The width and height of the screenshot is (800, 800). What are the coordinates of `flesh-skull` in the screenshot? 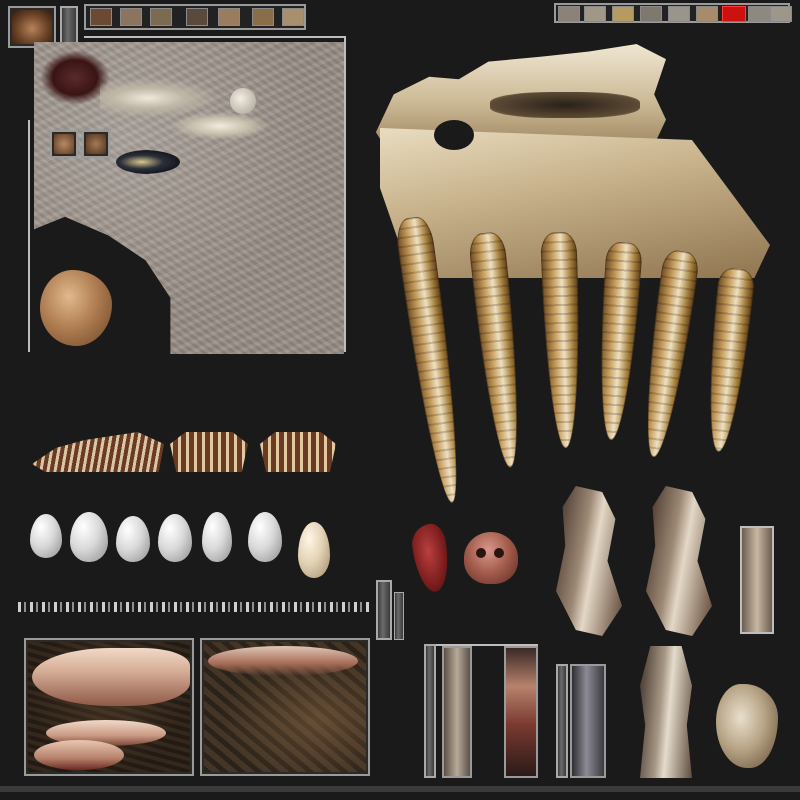 It's located at (491, 558).